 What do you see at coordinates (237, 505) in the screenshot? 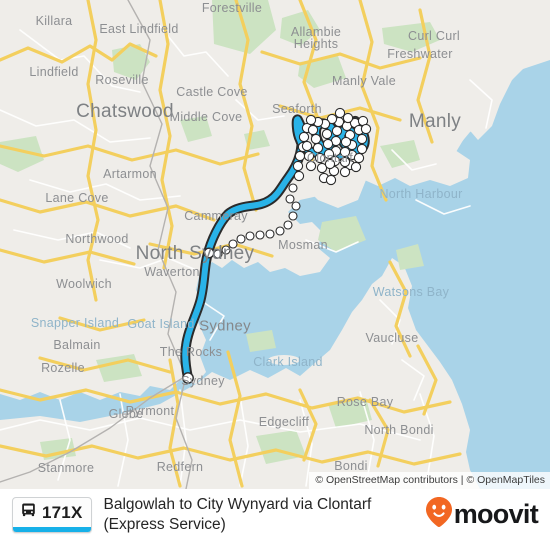
I see `route-headsign-line1: Balgowlah to City Wynyard via Clontarf` at bounding box center [237, 505].